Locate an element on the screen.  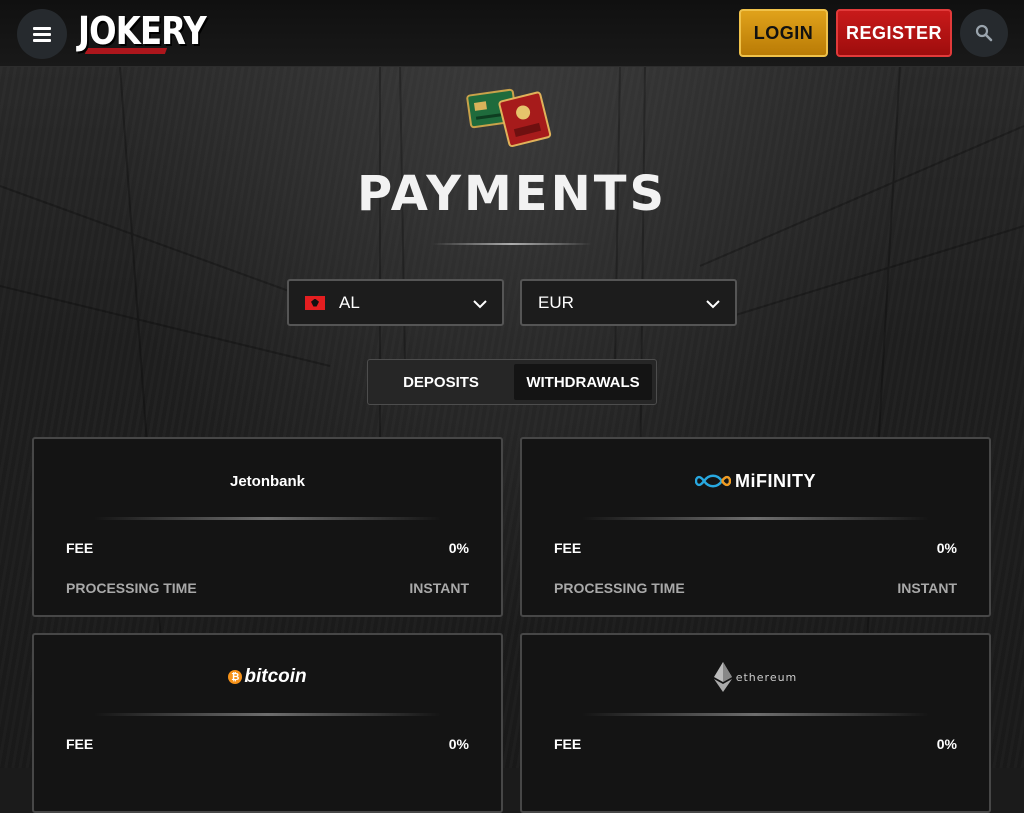
currency-select-value: EUR is located at coordinates (556, 302).